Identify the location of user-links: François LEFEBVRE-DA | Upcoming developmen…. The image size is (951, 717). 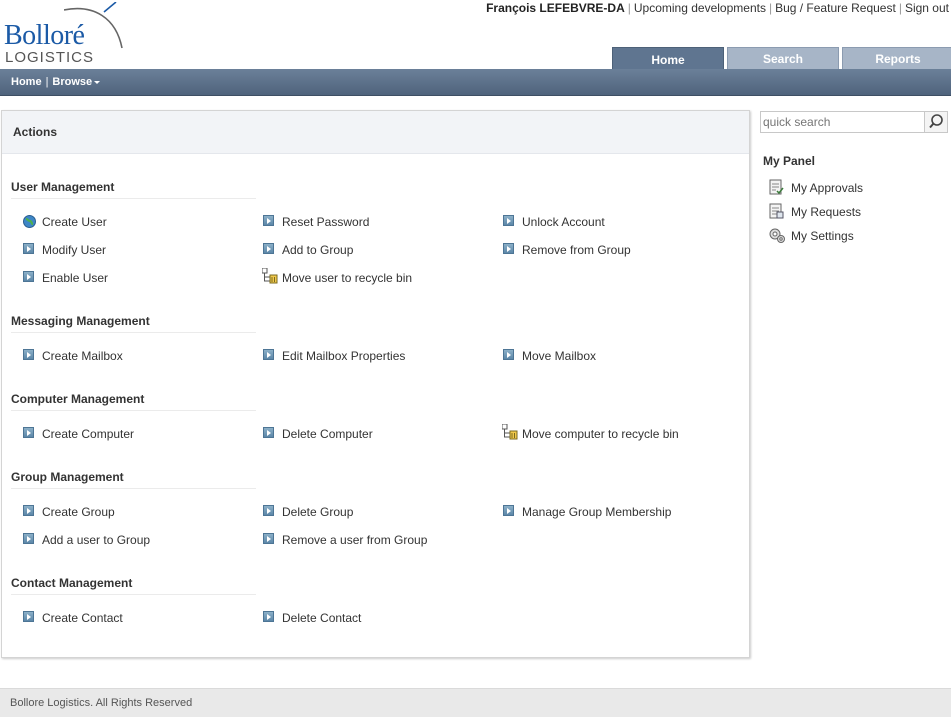
(717, 8).